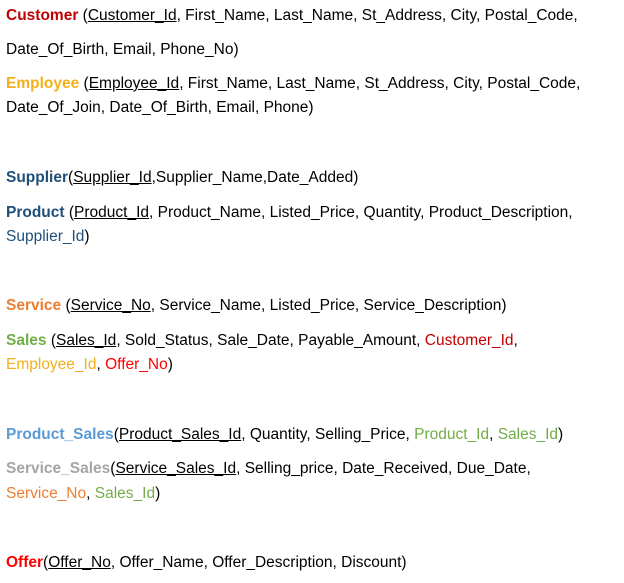 Image resolution: width=624 pixels, height=583 pixels. Describe the element at coordinates (112, 177) in the screenshot. I see `supplier-primary-key: Supplier_Id` at that location.